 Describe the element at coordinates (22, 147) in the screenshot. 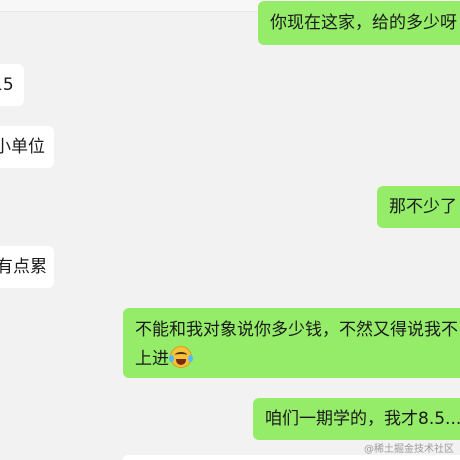

I see `message-text: 小单位` at that location.